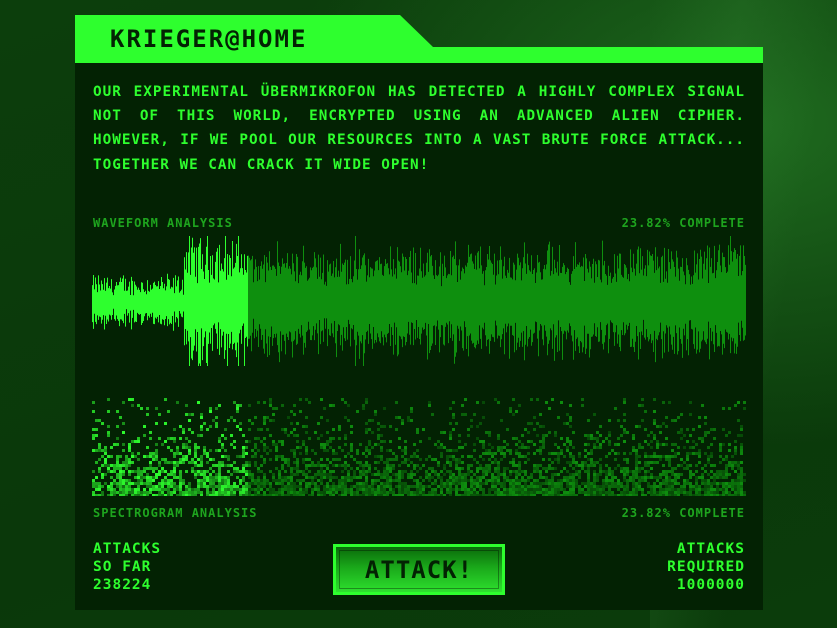  I want to click on attack-button: ATTACK!, so click(419, 569).